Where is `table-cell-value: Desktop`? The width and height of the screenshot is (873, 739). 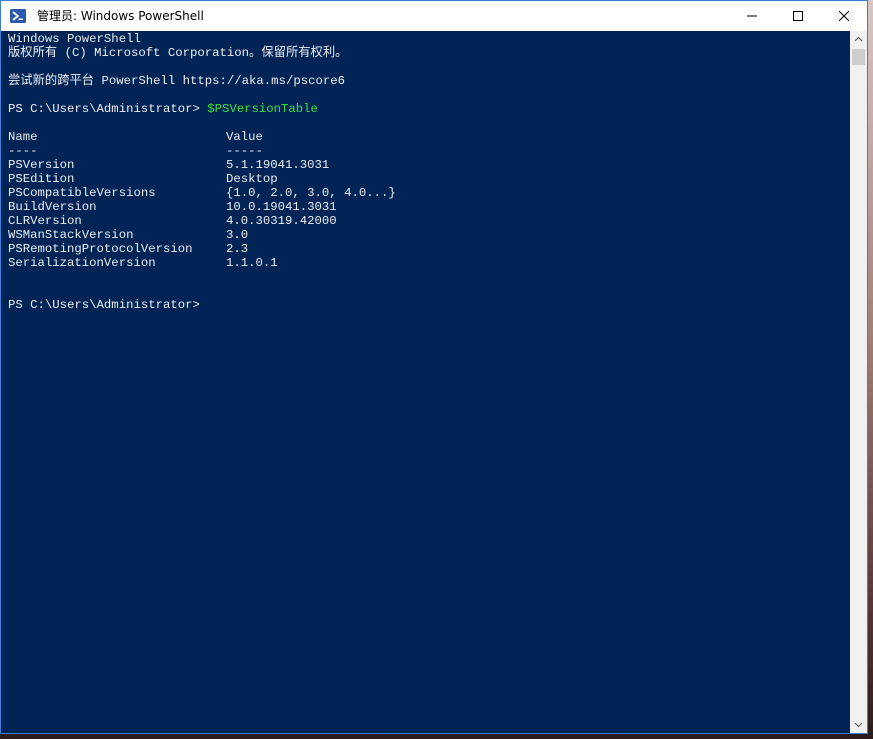 table-cell-value: Desktop is located at coordinates (252, 179).